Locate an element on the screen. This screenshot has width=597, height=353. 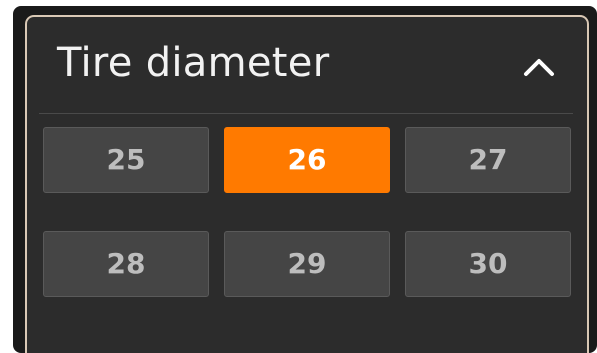
option-29: 29 is located at coordinates (307, 264).